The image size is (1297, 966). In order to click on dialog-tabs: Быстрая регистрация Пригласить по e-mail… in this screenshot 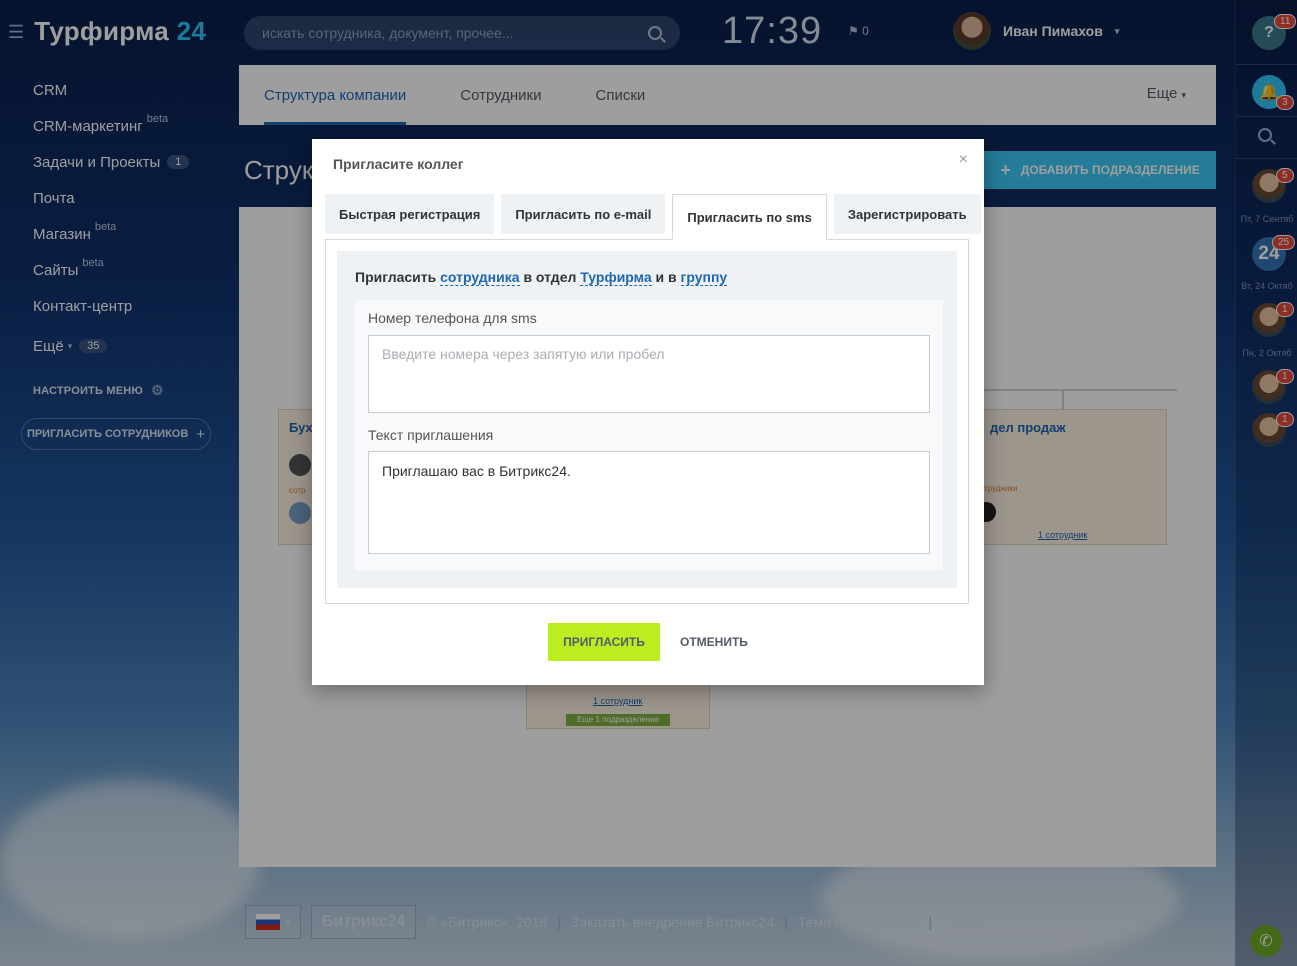, I will do `click(653, 217)`.